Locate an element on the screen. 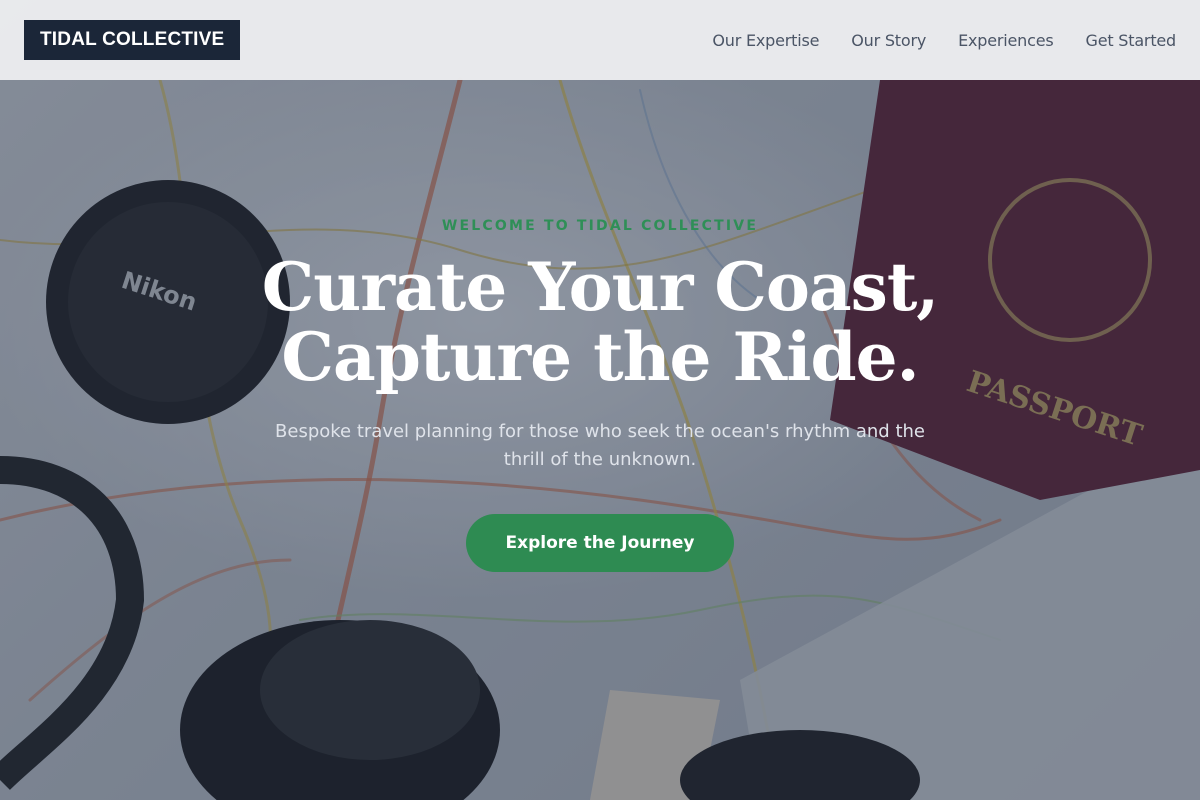 Image resolution: width=1200 pixels, height=800 pixels. nav-link-our-expertise: Our Expertise is located at coordinates (765, 40).